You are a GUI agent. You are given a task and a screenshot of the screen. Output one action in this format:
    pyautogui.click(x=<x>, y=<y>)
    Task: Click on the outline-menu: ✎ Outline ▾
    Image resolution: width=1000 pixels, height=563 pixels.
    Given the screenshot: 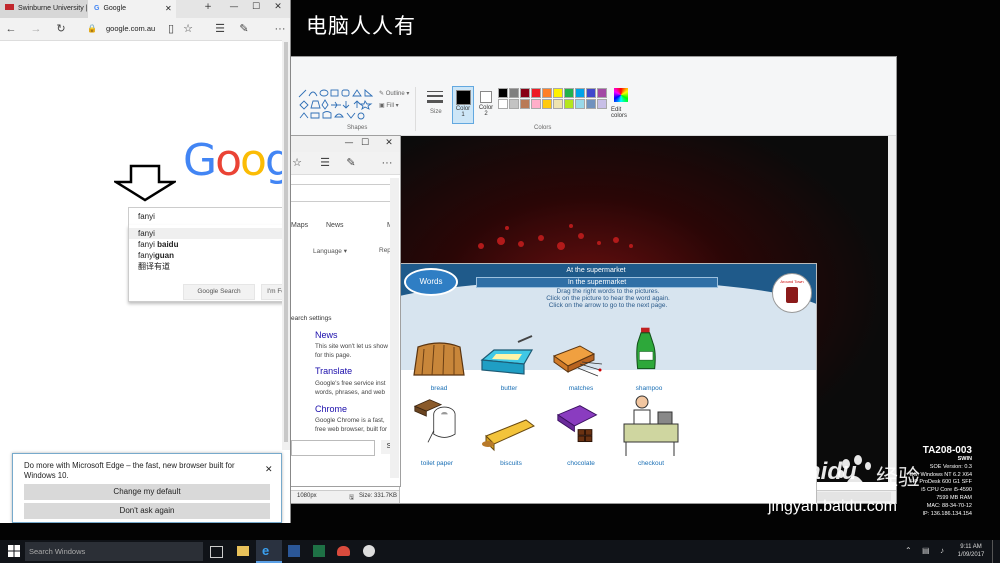 What is the action you would take?
    pyautogui.click(x=394, y=93)
    